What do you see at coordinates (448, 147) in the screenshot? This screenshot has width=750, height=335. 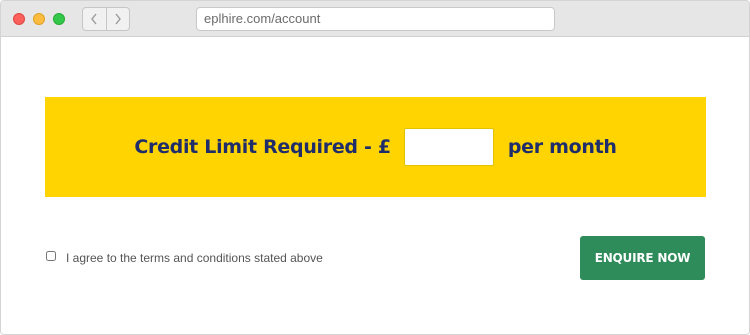 I see `credit-amount-input` at bounding box center [448, 147].